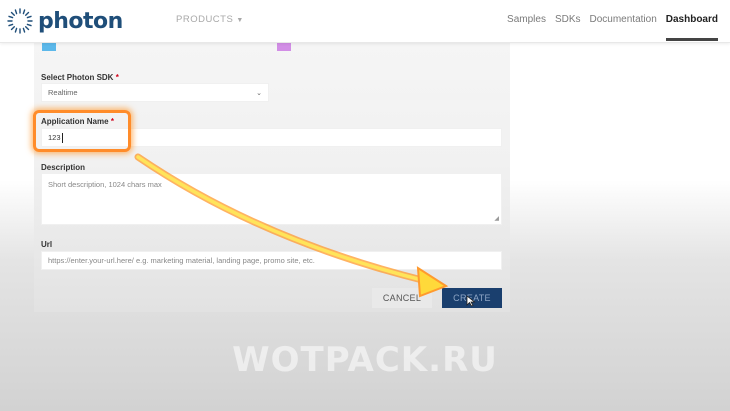 The width and height of the screenshot is (730, 411). I want to click on nav-link-dashboard: Dashboard, so click(692, 27).